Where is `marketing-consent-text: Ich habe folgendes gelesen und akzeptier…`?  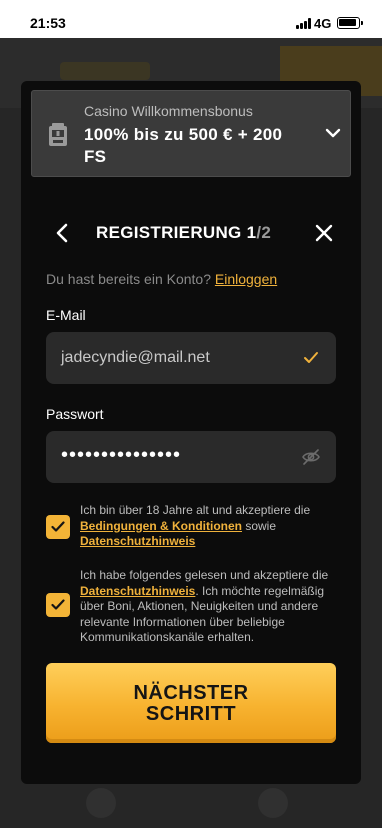 marketing-consent-text: Ich habe folgendes gelesen und akzeptier… is located at coordinates (211, 607).